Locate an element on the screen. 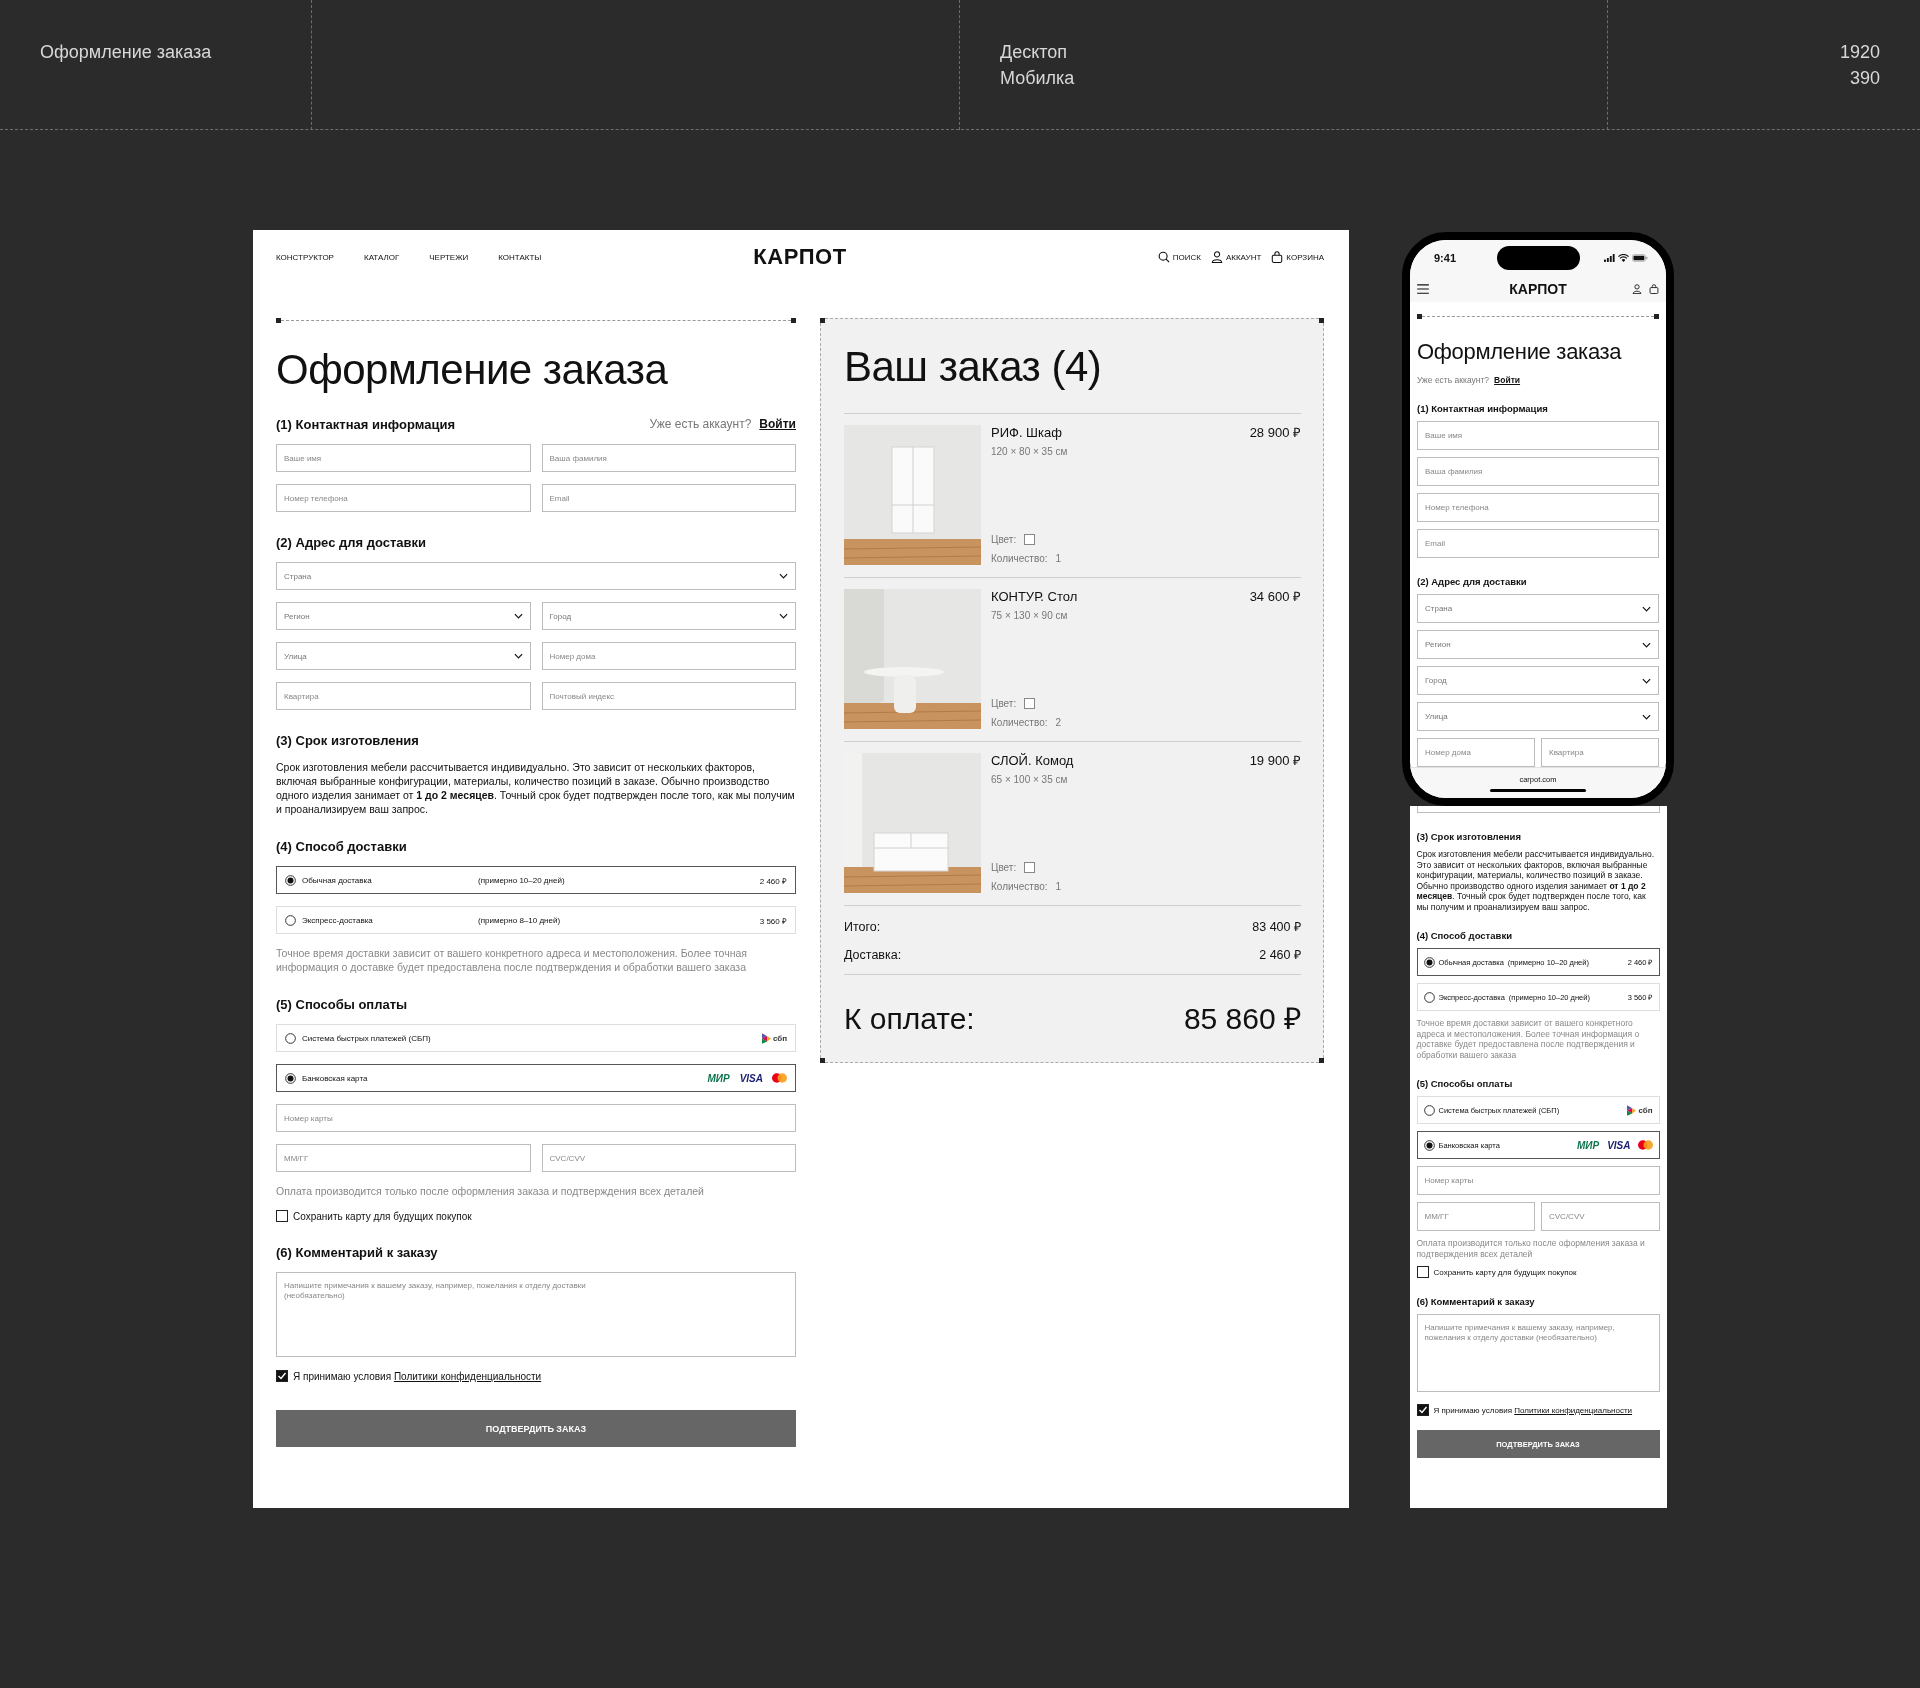 The height and width of the screenshot is (1688, 1920). product-dimensions: 75 × 130 × 90 см is located at coordinates (1030, 615).